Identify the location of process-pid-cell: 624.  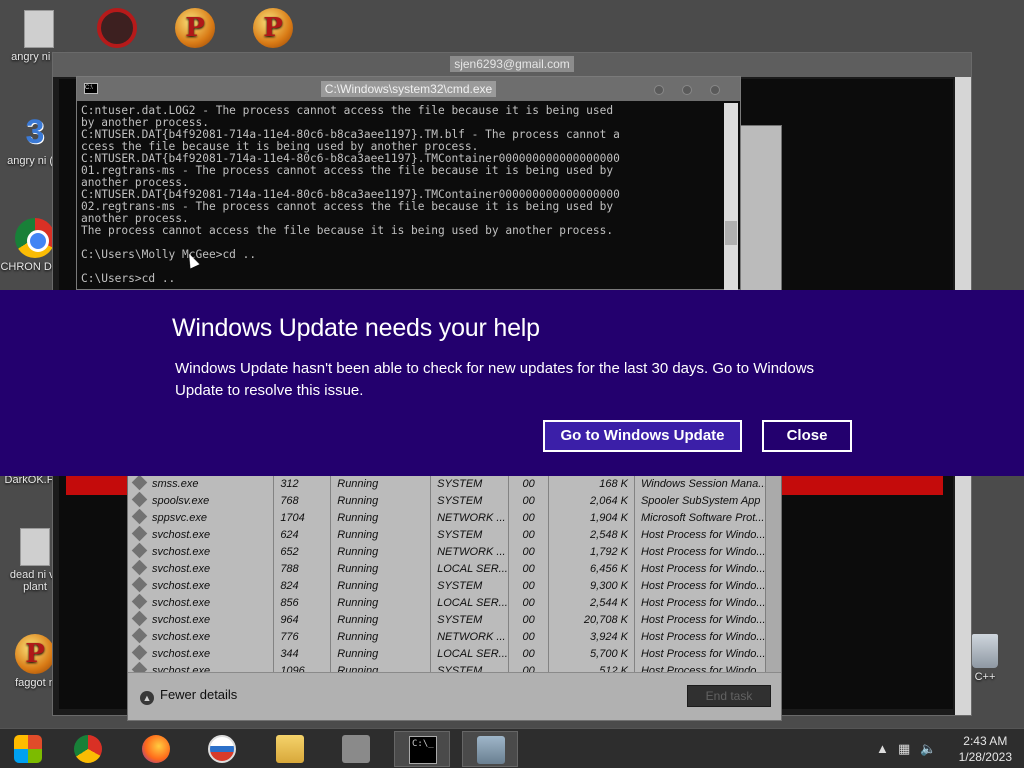
(302, 534).